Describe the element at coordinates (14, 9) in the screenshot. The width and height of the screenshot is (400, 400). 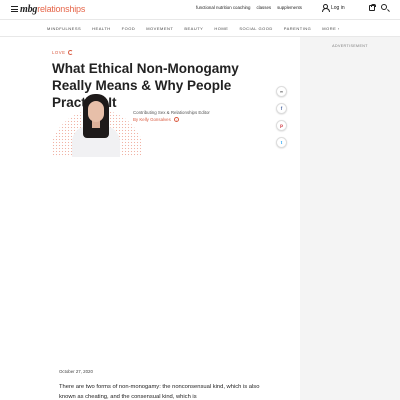
I see `menu-icon` at that location.